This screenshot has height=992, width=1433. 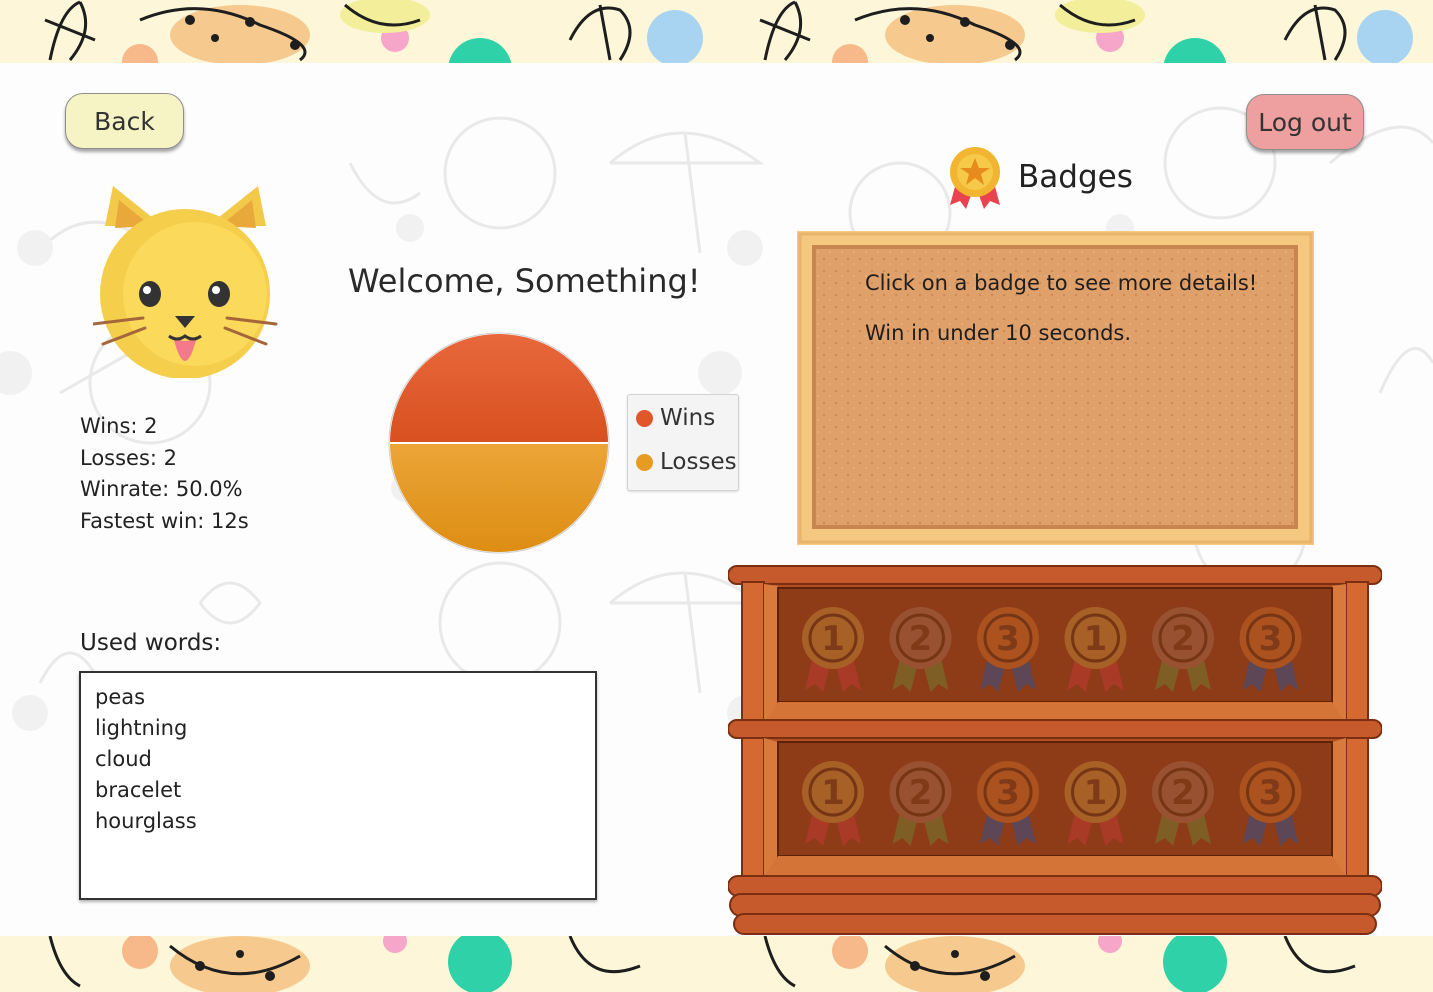 What do you see at coordinates (119, 426) in the screenshot?
I see `wins-stat: Wins: 2` at bounding box center [119, 426].